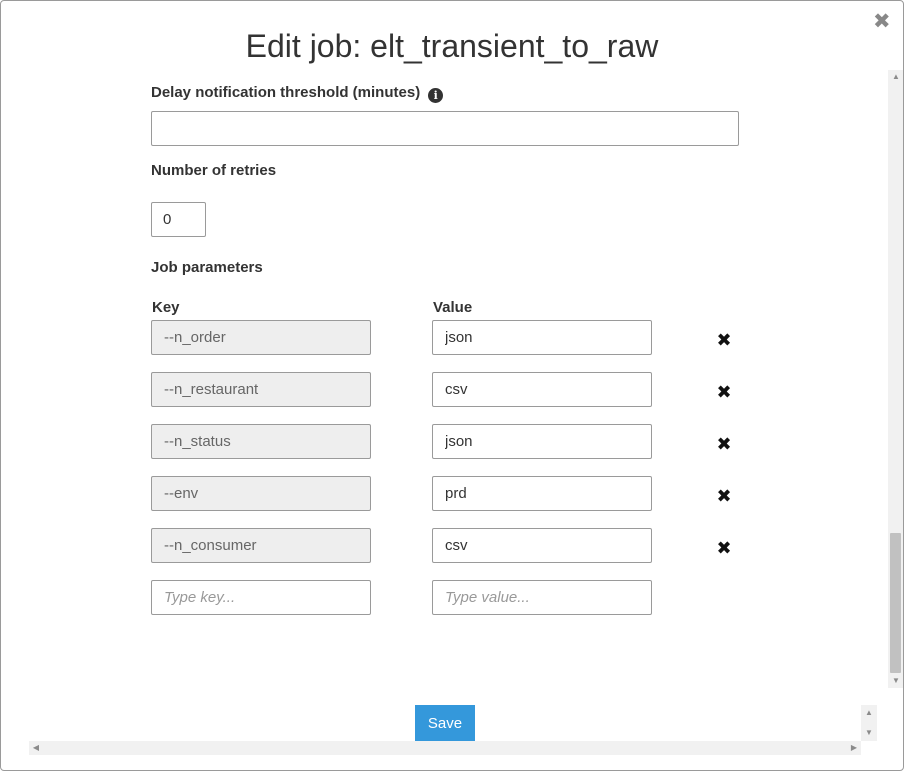 The height and width of the screenshot is (771, 904). Describe the element at coordinates (453, 307) in the screenshot. I see `value-column-header: Value` at that location.